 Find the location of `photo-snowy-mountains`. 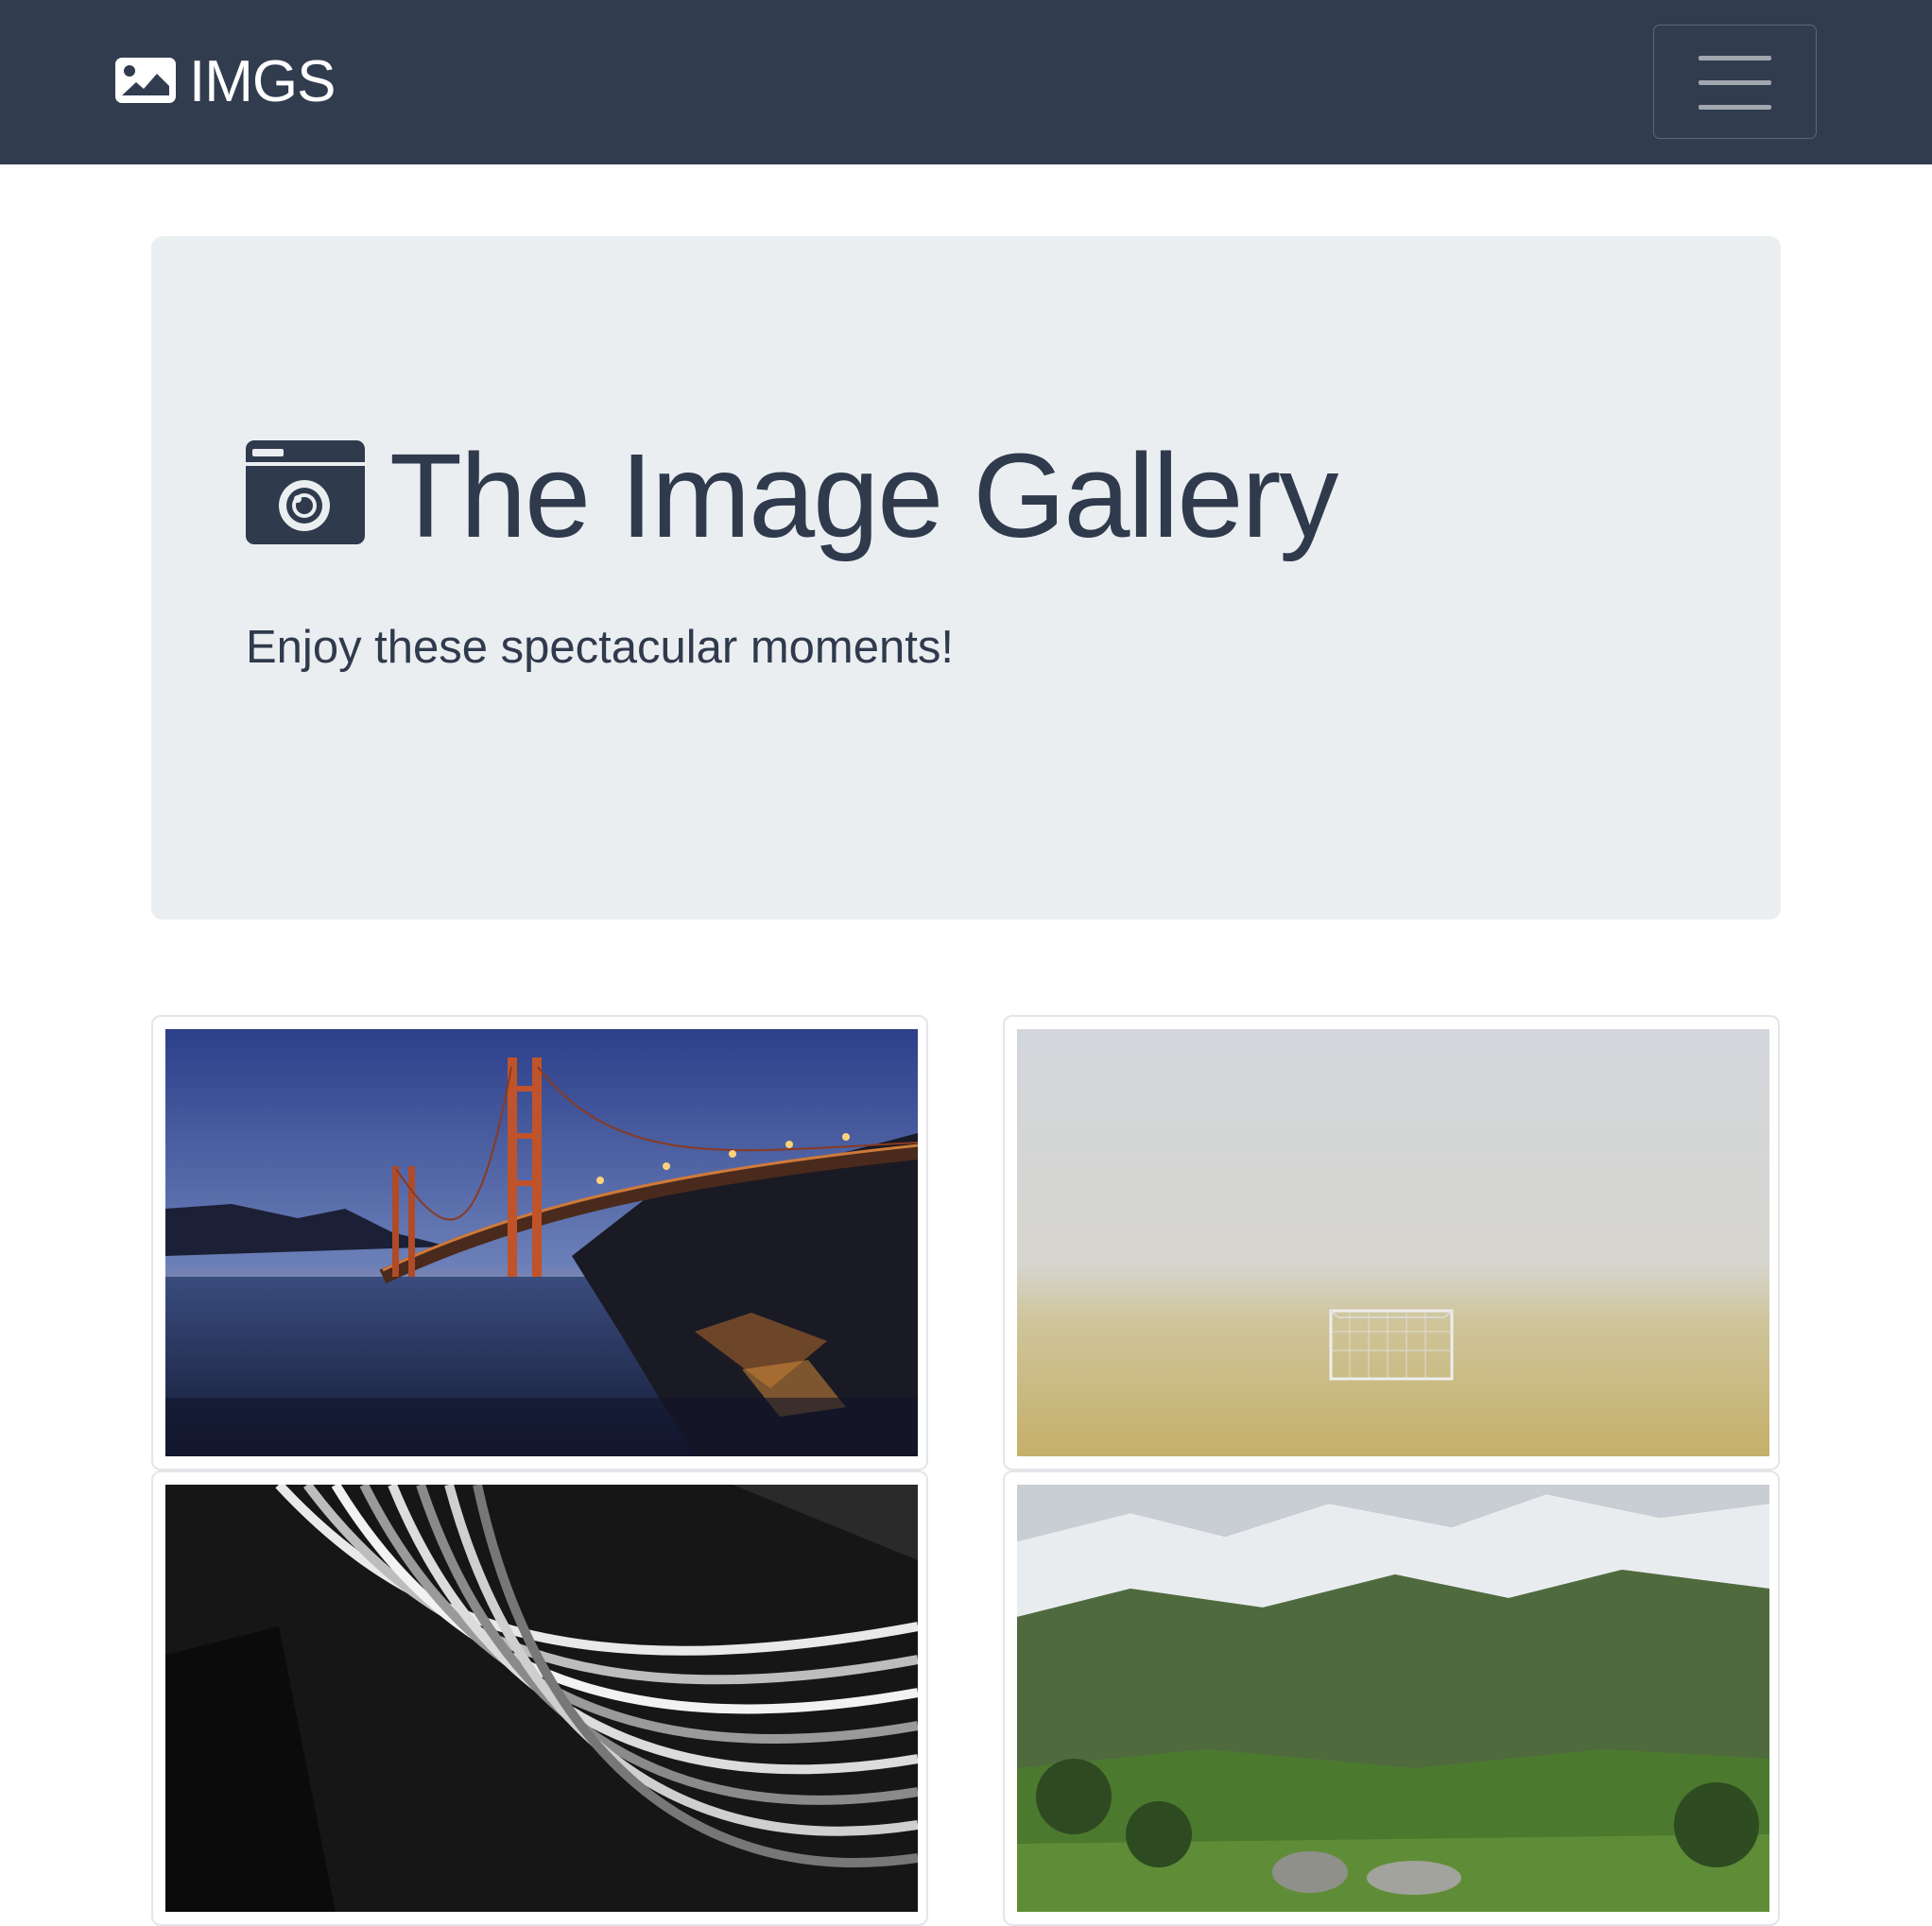

photo-snowy-mountains is located at coordinates (1393, 1698).